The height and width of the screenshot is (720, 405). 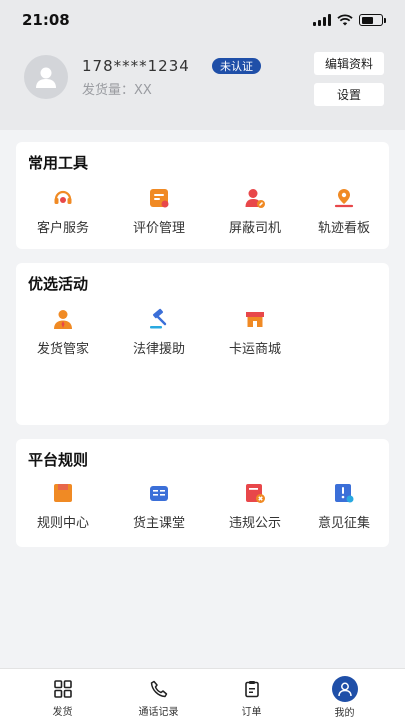 What do you see at coordinates (63, 506) in the screenshot?
I see `grid-item-rules-center: 规则中心` at bounding box center [63, 506].